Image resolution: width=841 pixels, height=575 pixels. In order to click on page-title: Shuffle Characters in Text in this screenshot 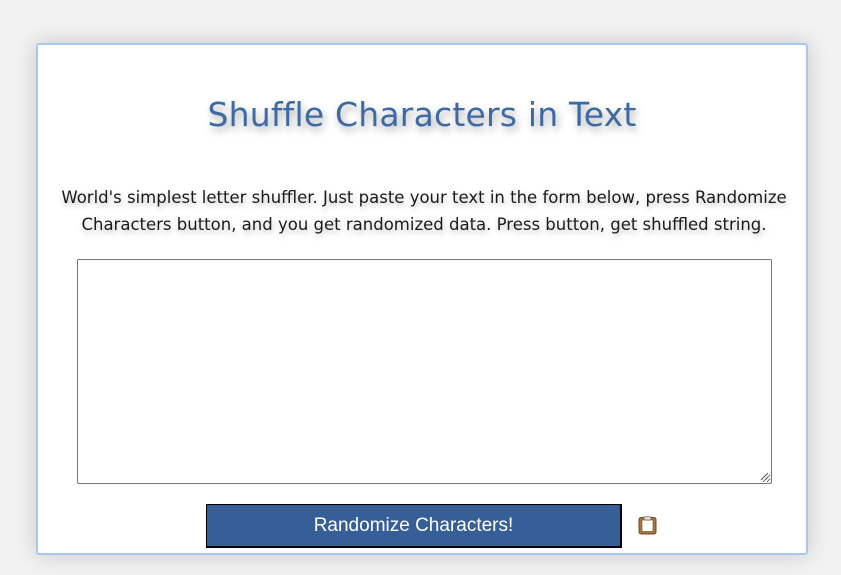, I will do `click(422, 114)`.